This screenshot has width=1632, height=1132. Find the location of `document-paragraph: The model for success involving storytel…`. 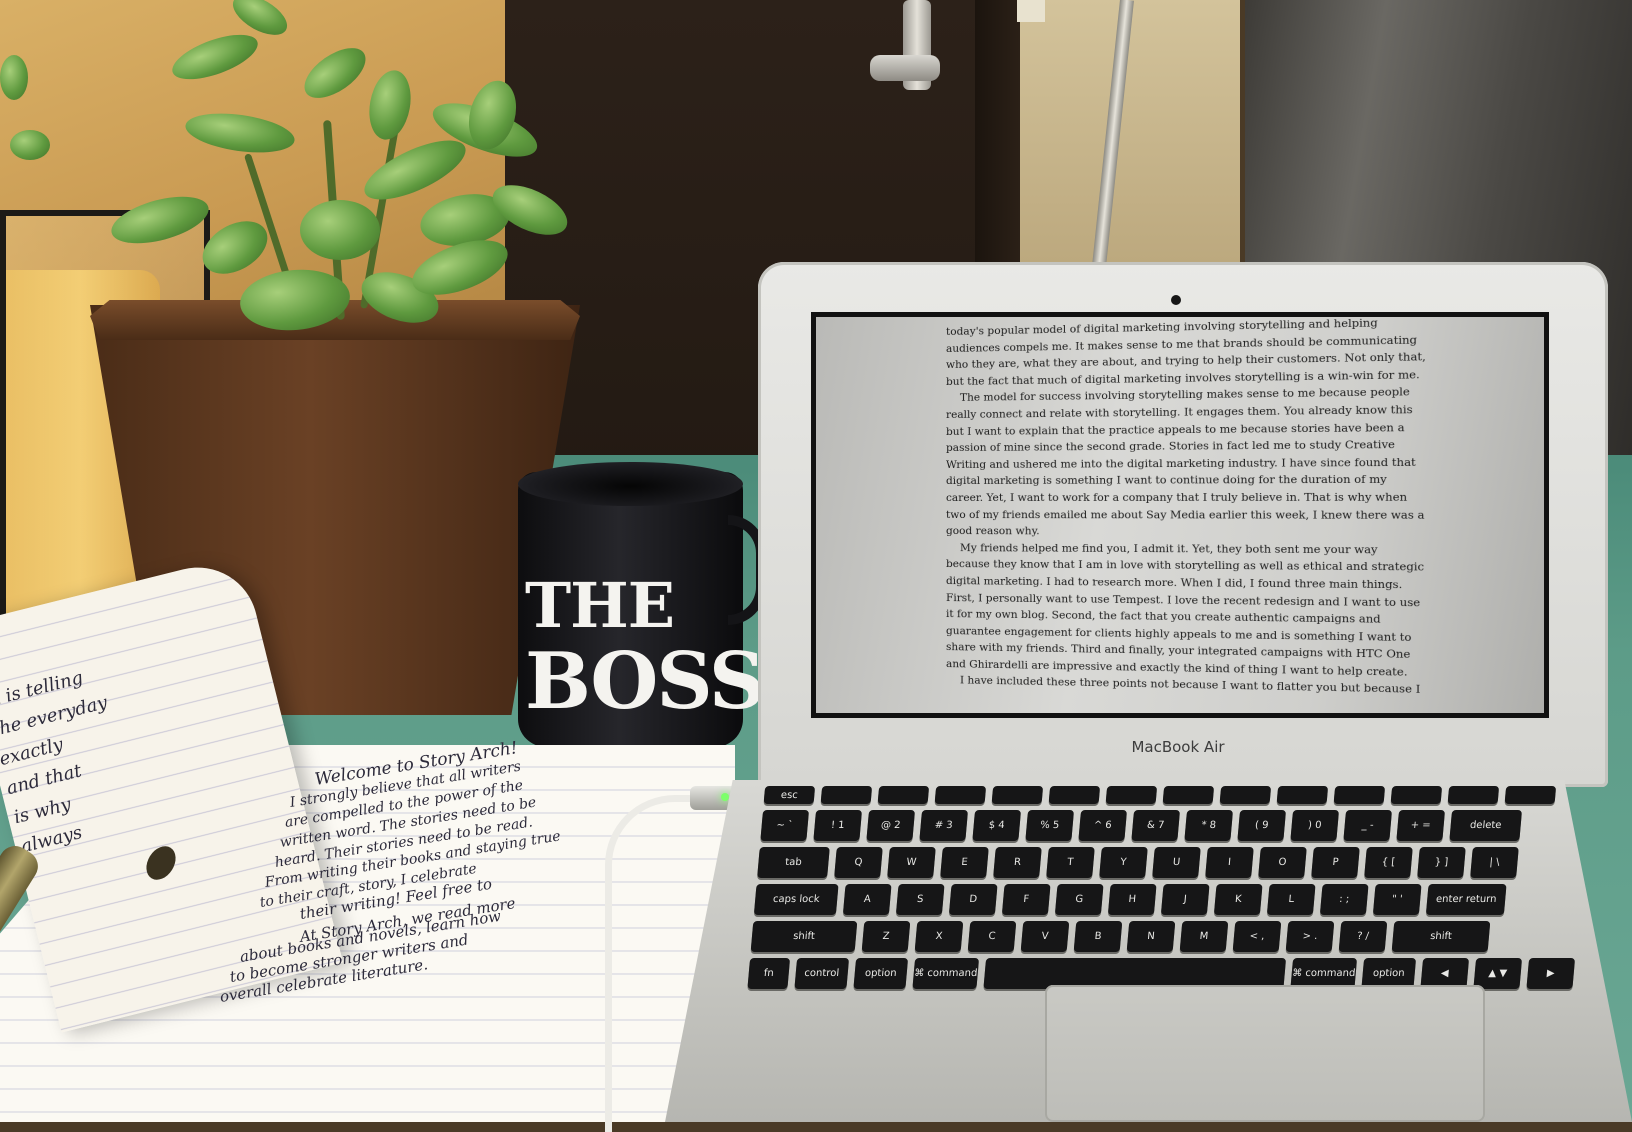

document-paragraph: The model for success involving storytel… is located at coordinates (1187, 463).